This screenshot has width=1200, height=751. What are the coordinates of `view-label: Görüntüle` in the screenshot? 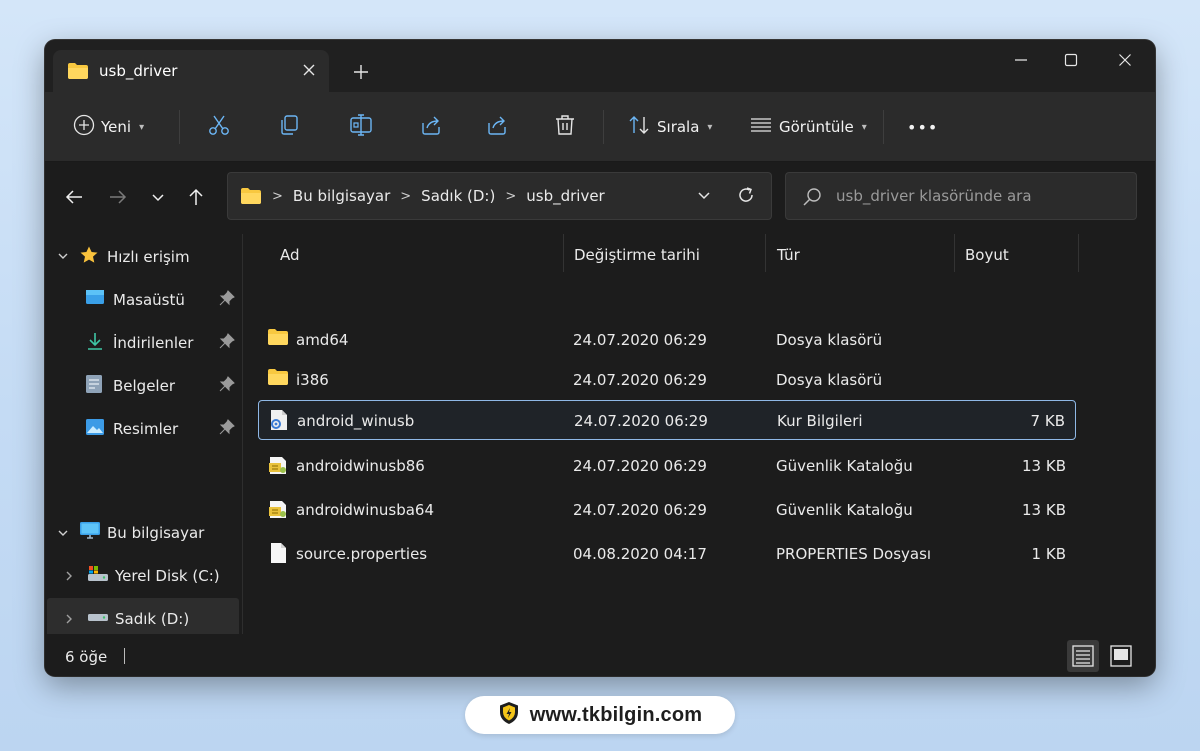 It's located at (816, 127).